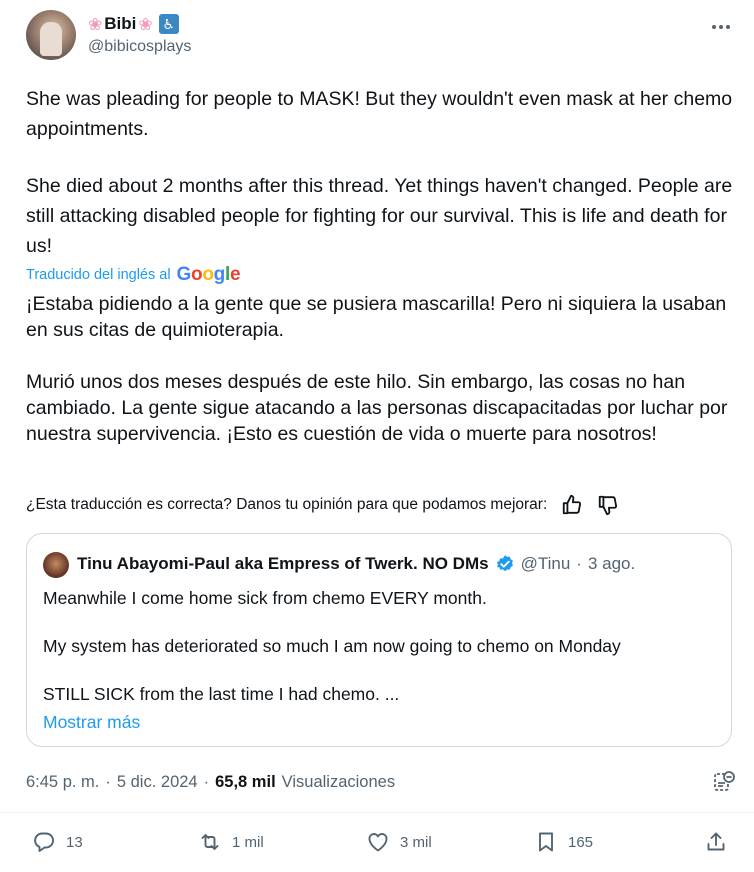  Describe the element at coordinates (563, 842) in the screenshot. I see `bookmark-button: 165` at that location.